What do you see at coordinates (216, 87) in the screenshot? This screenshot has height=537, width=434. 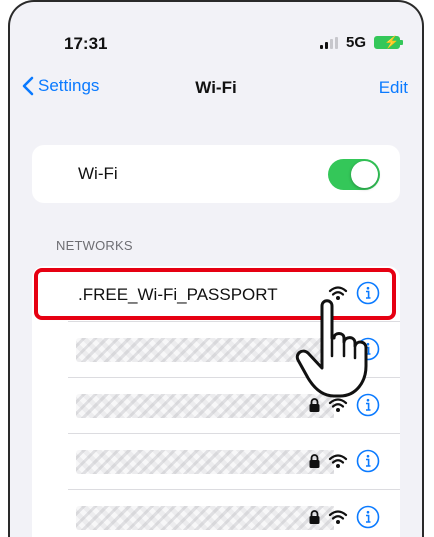 I see `page-title: Wi-Fi` at bounding box center [216, 87].